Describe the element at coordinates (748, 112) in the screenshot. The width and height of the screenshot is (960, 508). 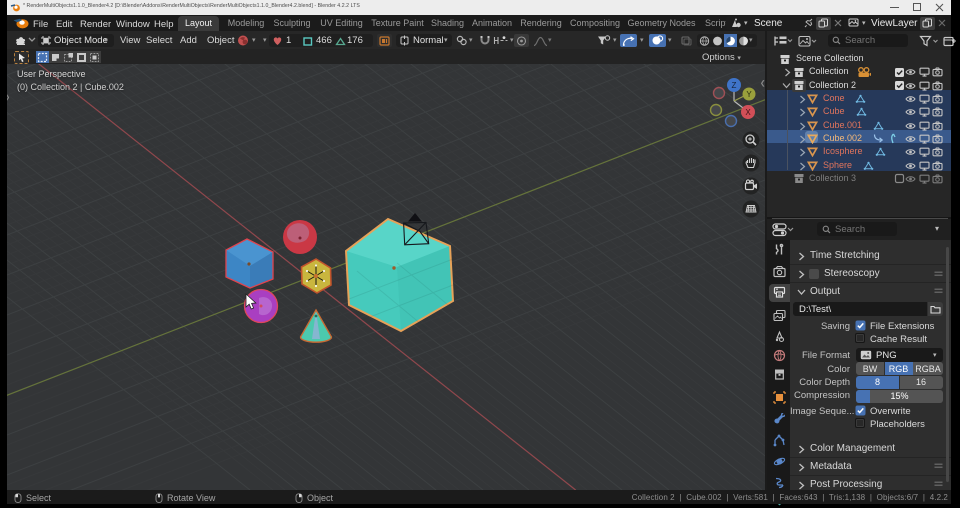
I see `svg-text: X` at that location.